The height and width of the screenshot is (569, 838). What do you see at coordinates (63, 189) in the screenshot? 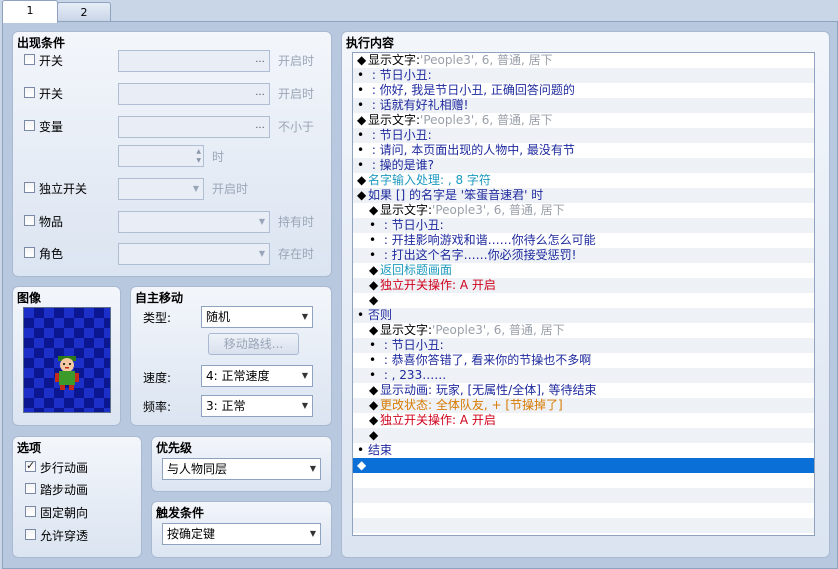
I see `self-switch-label: 独立开关` at bounding box center [63, 189].